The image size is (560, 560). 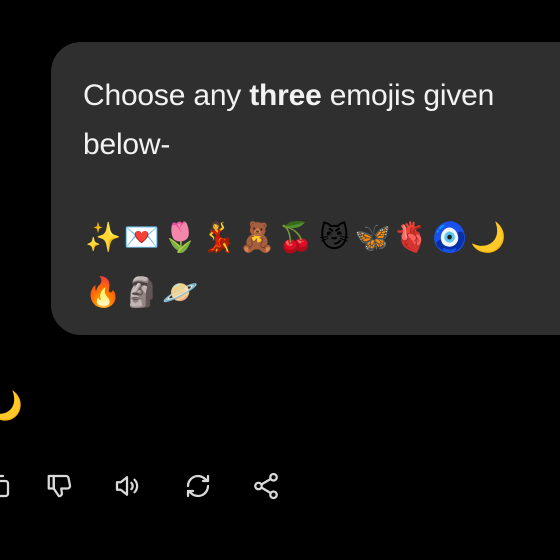 I want to click on thumbs-down-button, so click(x=60, y=486).